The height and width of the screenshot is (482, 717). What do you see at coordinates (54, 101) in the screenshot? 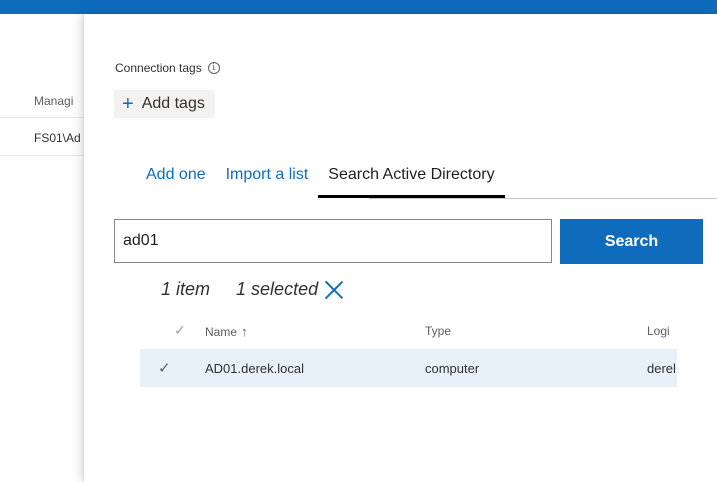
I see `background-column-header: Managi` at bounding box center [54, 101].